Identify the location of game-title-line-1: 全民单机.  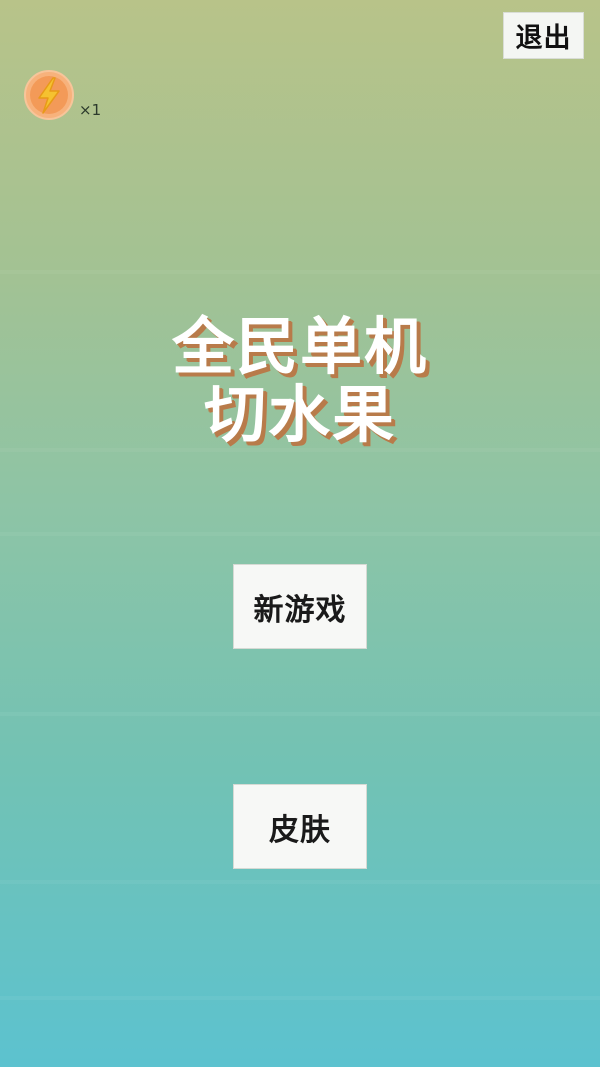
(299, 346).